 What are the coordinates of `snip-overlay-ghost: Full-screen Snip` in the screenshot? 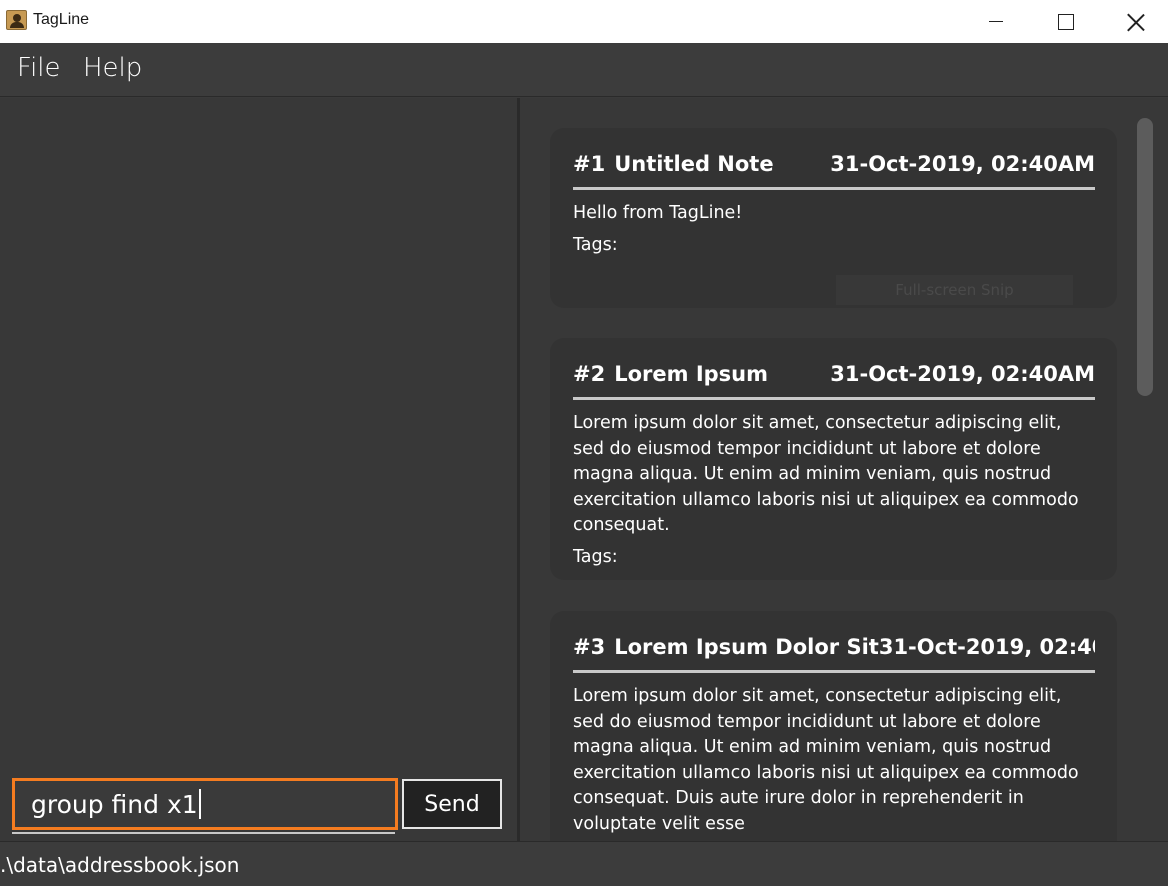 It's located at (954, 290).